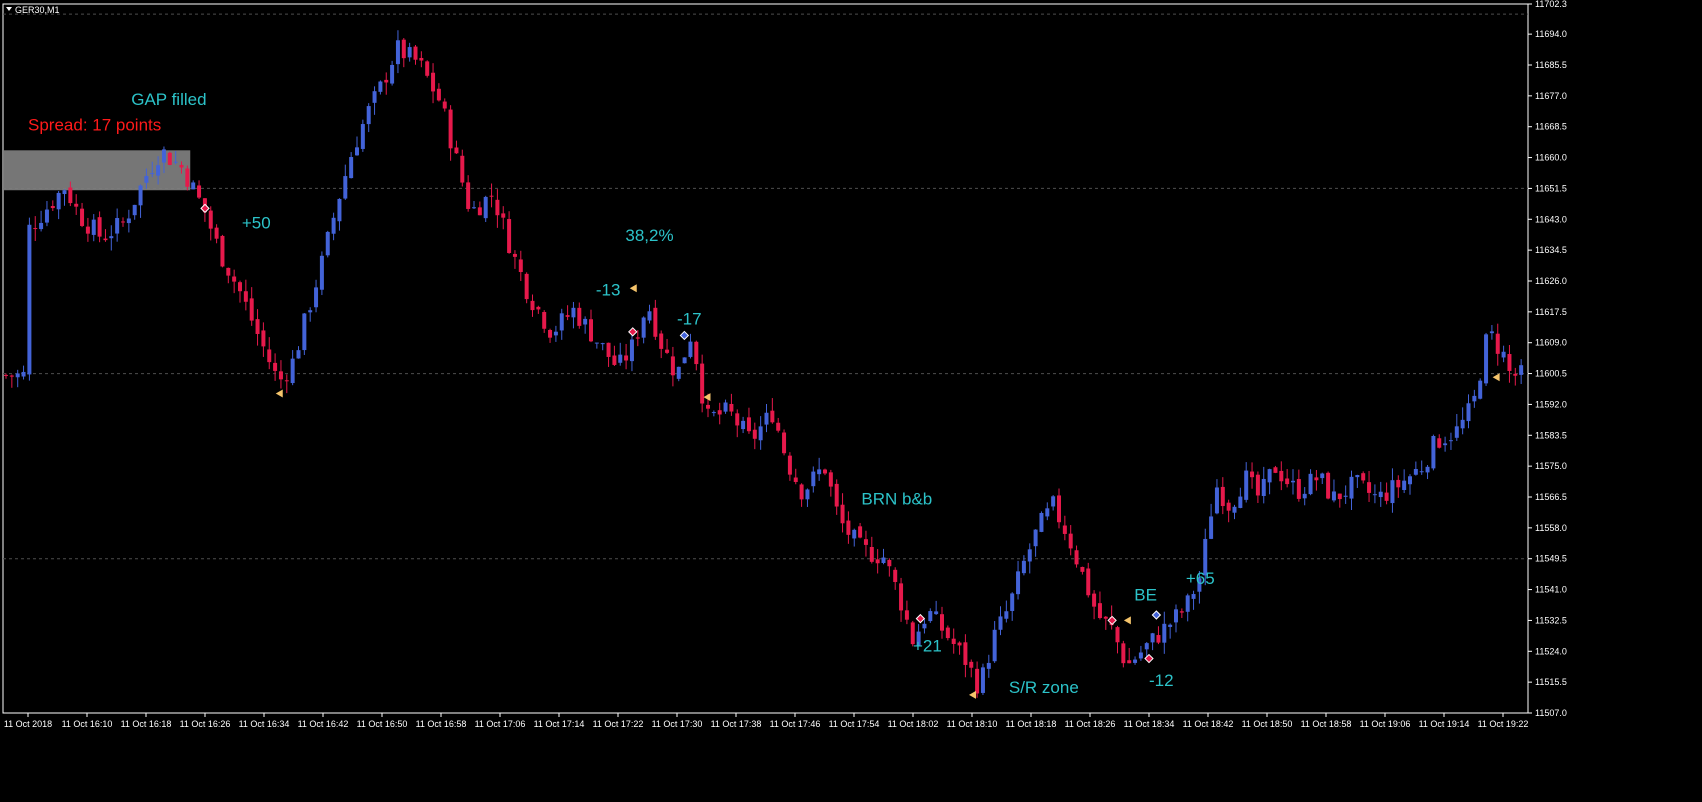  What do you see at coordinates (1149, 724) in the screenshot?
I see `time-tick-label: 11 Oct 18:34` at bounding box center [1149, 724].